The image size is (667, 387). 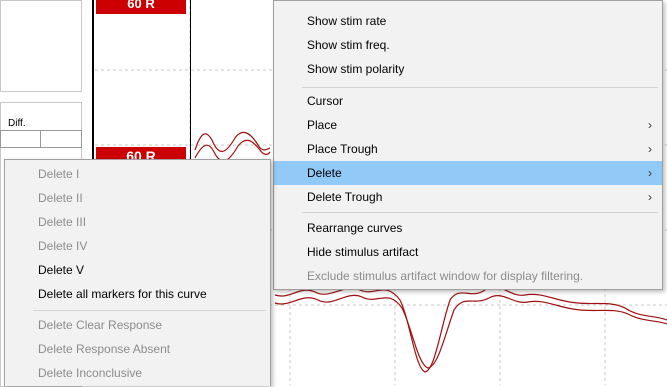 I want to click on menu-item-label: Place Trough, so click(x=342, y=149).